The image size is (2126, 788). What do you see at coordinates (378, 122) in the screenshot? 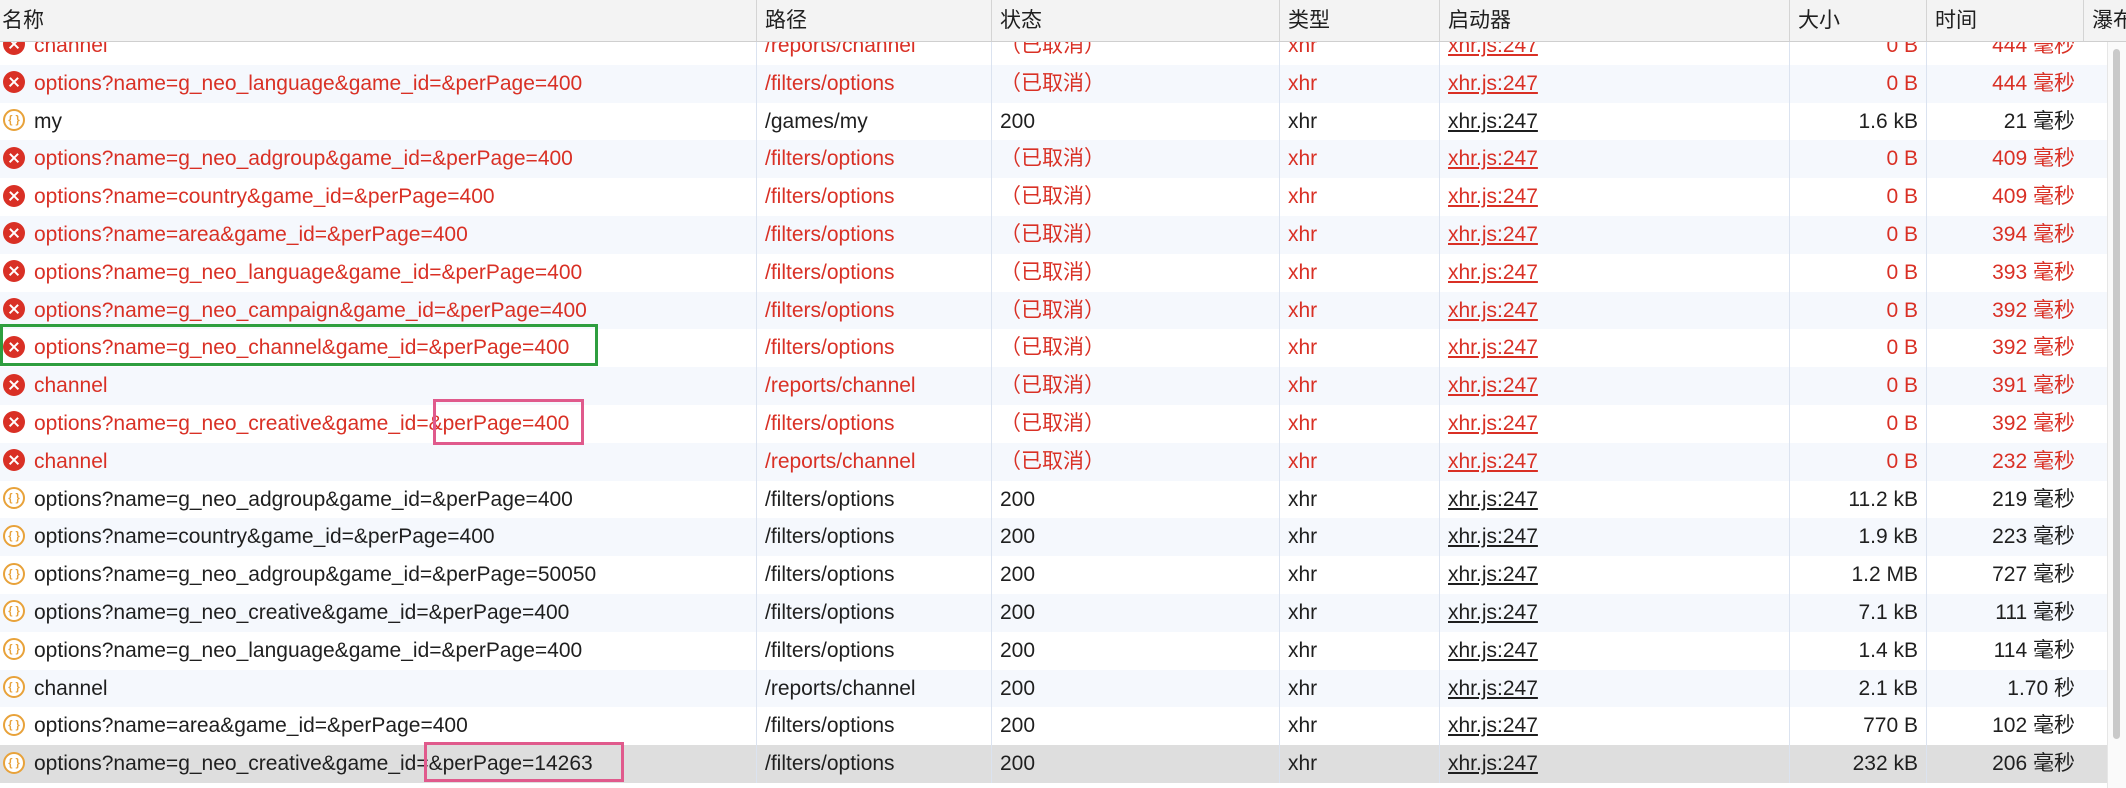
I see `cell-name: my` at bounding box center [378, 122].